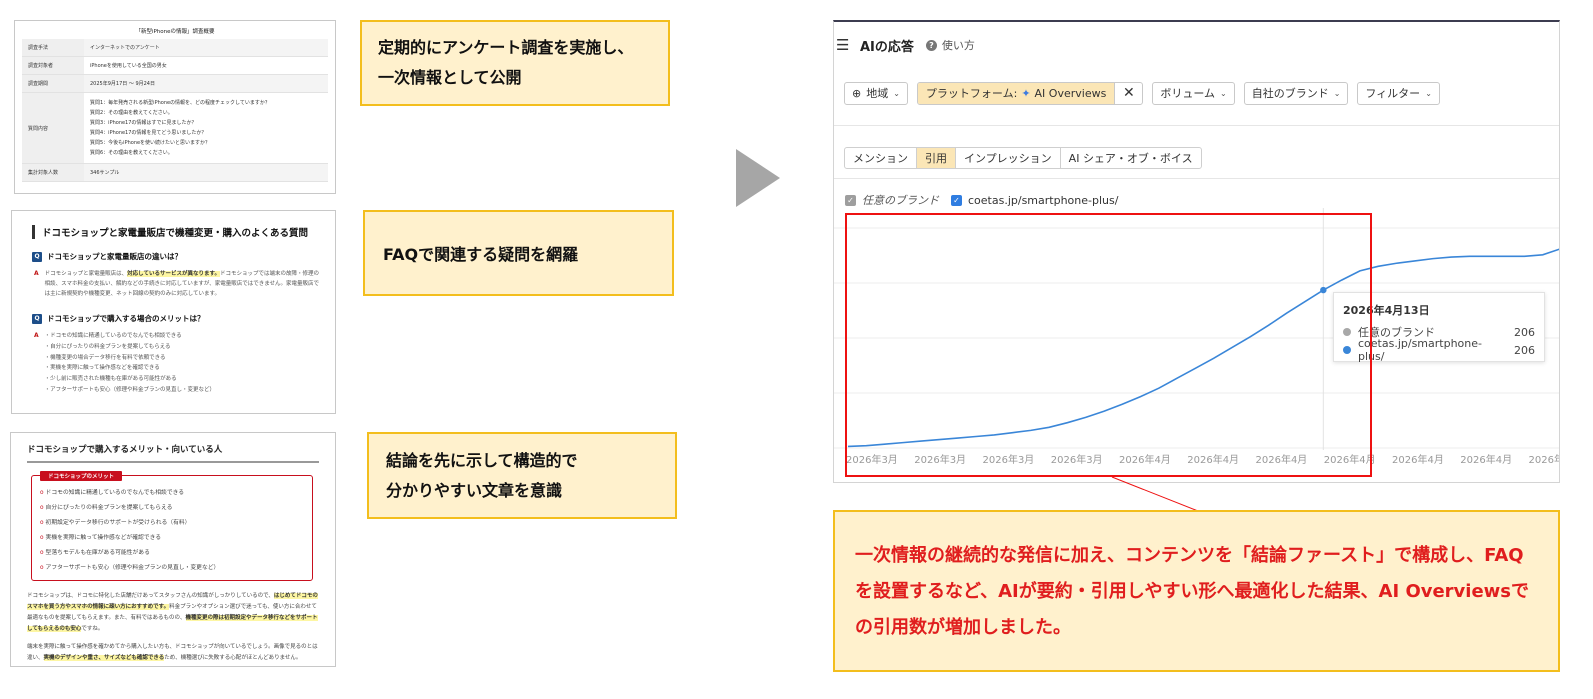 The width and height of the screenshot is (1593, 699). What do you see at coordinates (115, 493) in the screenshot?
I see `merit-text: ドコモの知識に精通しているのでなんでも相談できる` at bounding box center [115, 493].